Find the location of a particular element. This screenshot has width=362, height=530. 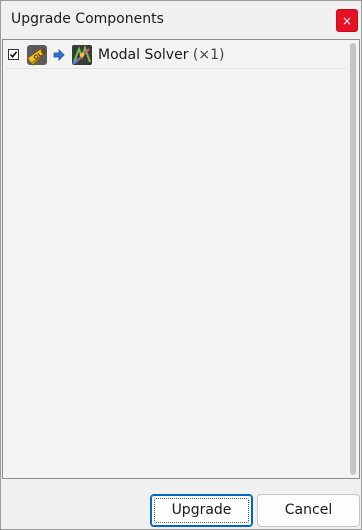

close-button: × is located at coordinates (347, 20).